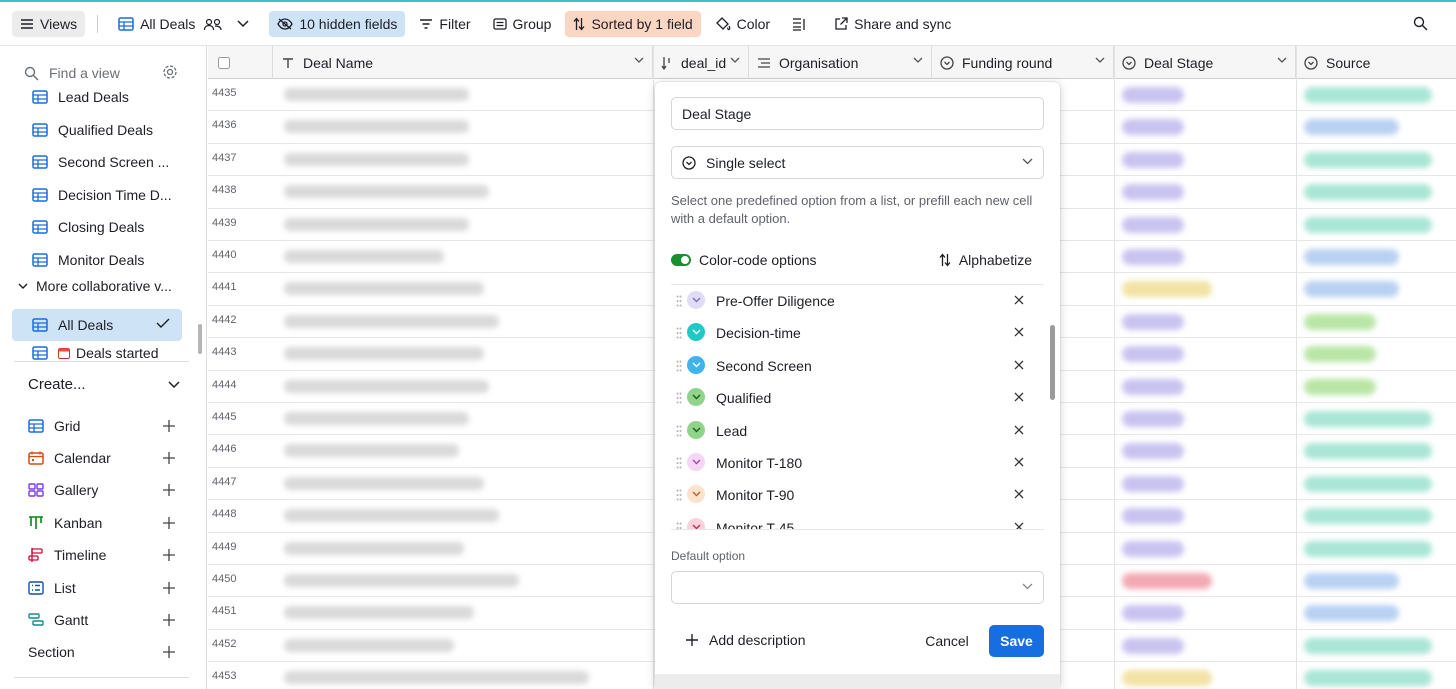 This screenshot has height=689, width=1456. Describe the element at coordinates (104, 490) in the screenshot. I see `create-gallery-view: Gallery` at that location.